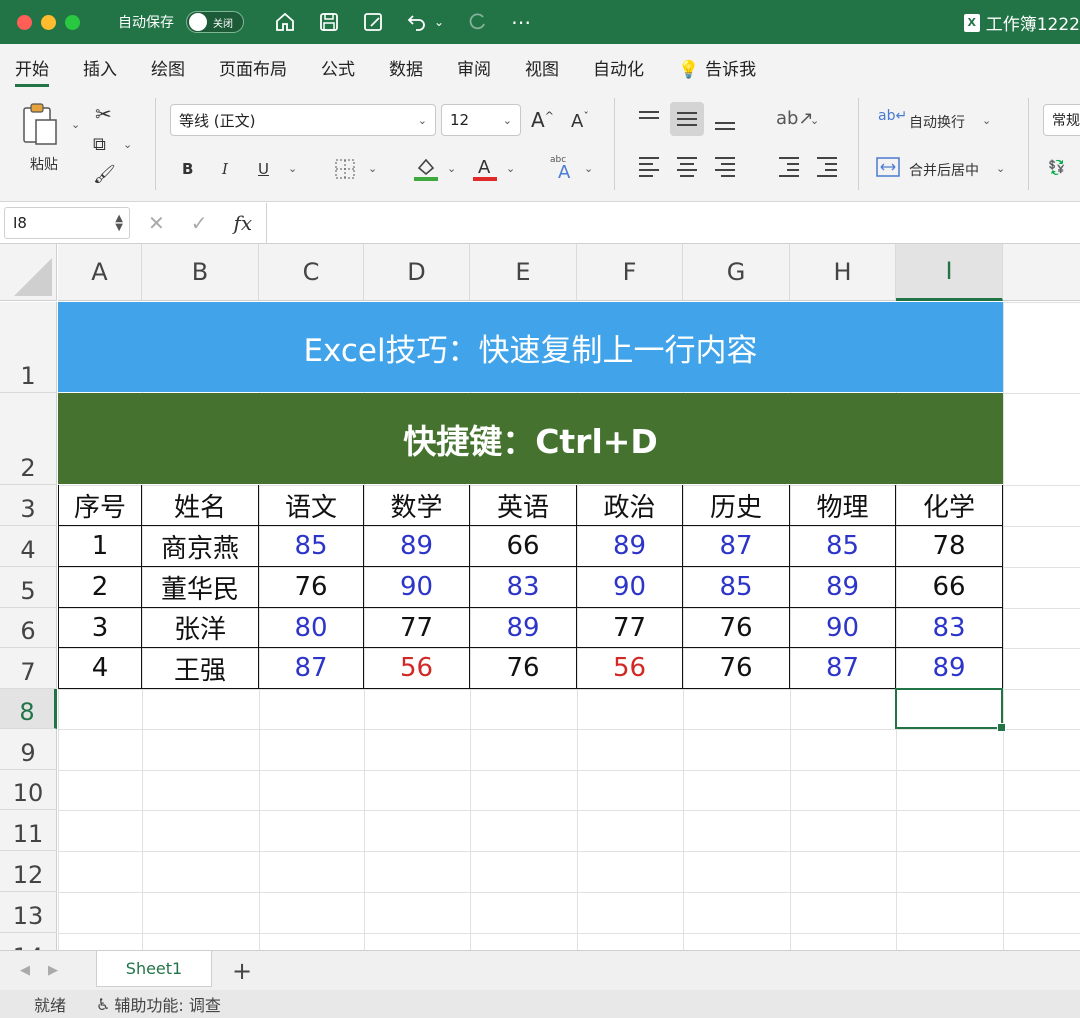  Describe the element at coordinates (474, 67) in the screenshot. I see `tab-6: 审阅` at that location.